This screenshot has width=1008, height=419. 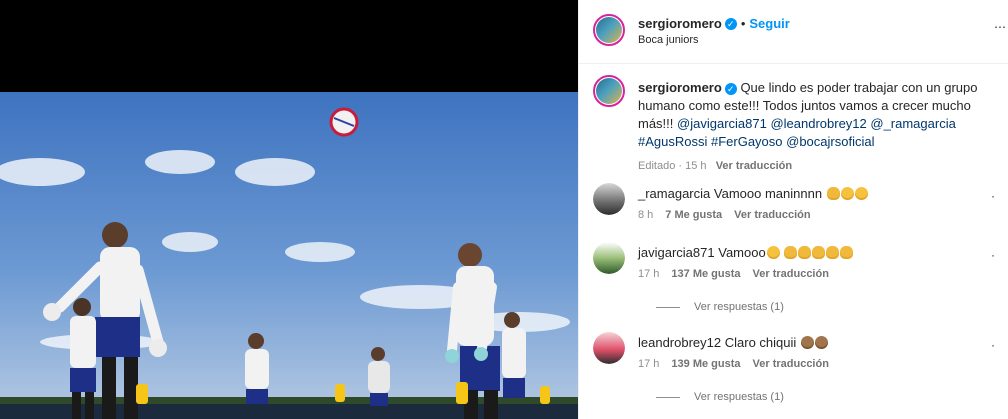 I want to click on comment-body: javigarcia871 Vamooo, so click(x=813, y=253).